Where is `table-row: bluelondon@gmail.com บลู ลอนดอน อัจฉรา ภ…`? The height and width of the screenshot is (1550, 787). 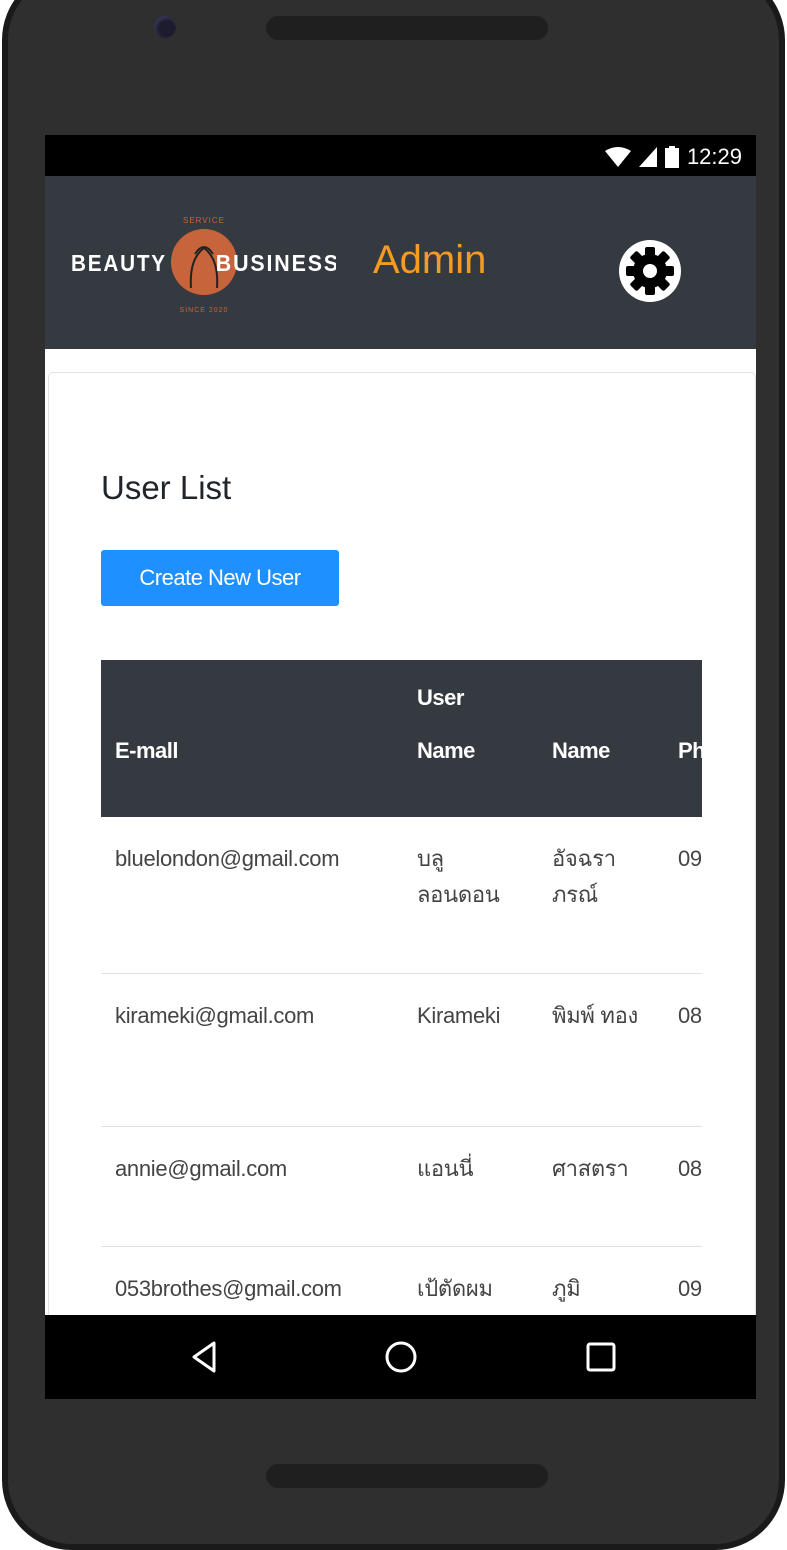
table-row: bluelondon@gmail.com บลู ลอนดอน อัจฉรา ภ… is located at coordinates (401, 895).